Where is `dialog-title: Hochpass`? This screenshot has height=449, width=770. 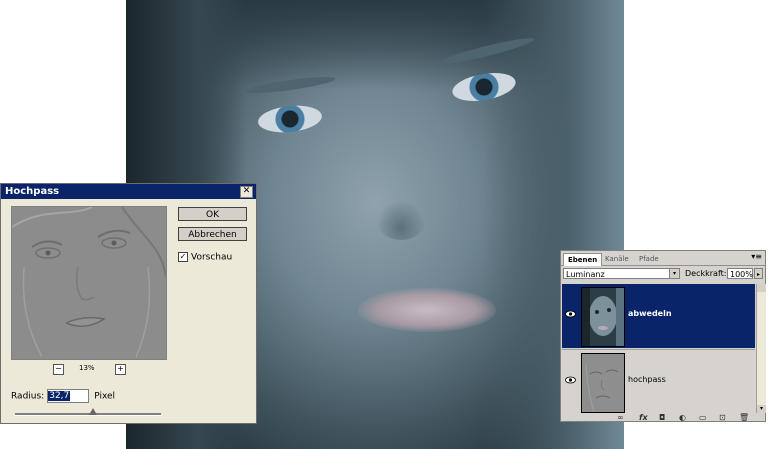 dialog-title: Hochpass is located at coordinates (32, 191).